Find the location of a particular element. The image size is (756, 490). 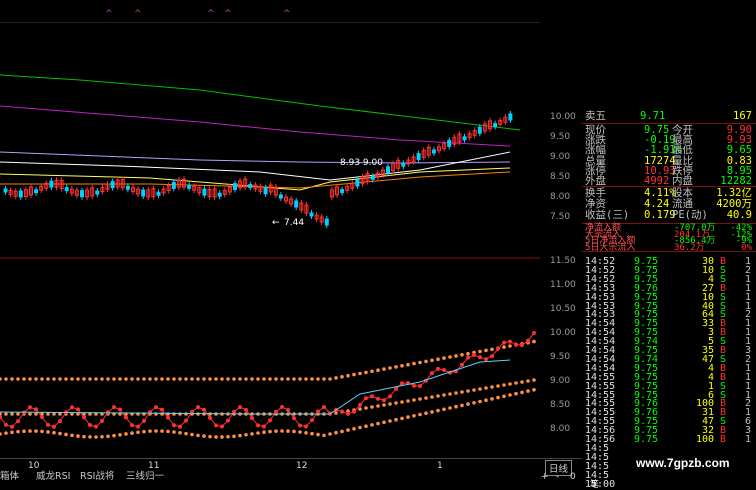

ma-line is located at coordinates (255, 126).